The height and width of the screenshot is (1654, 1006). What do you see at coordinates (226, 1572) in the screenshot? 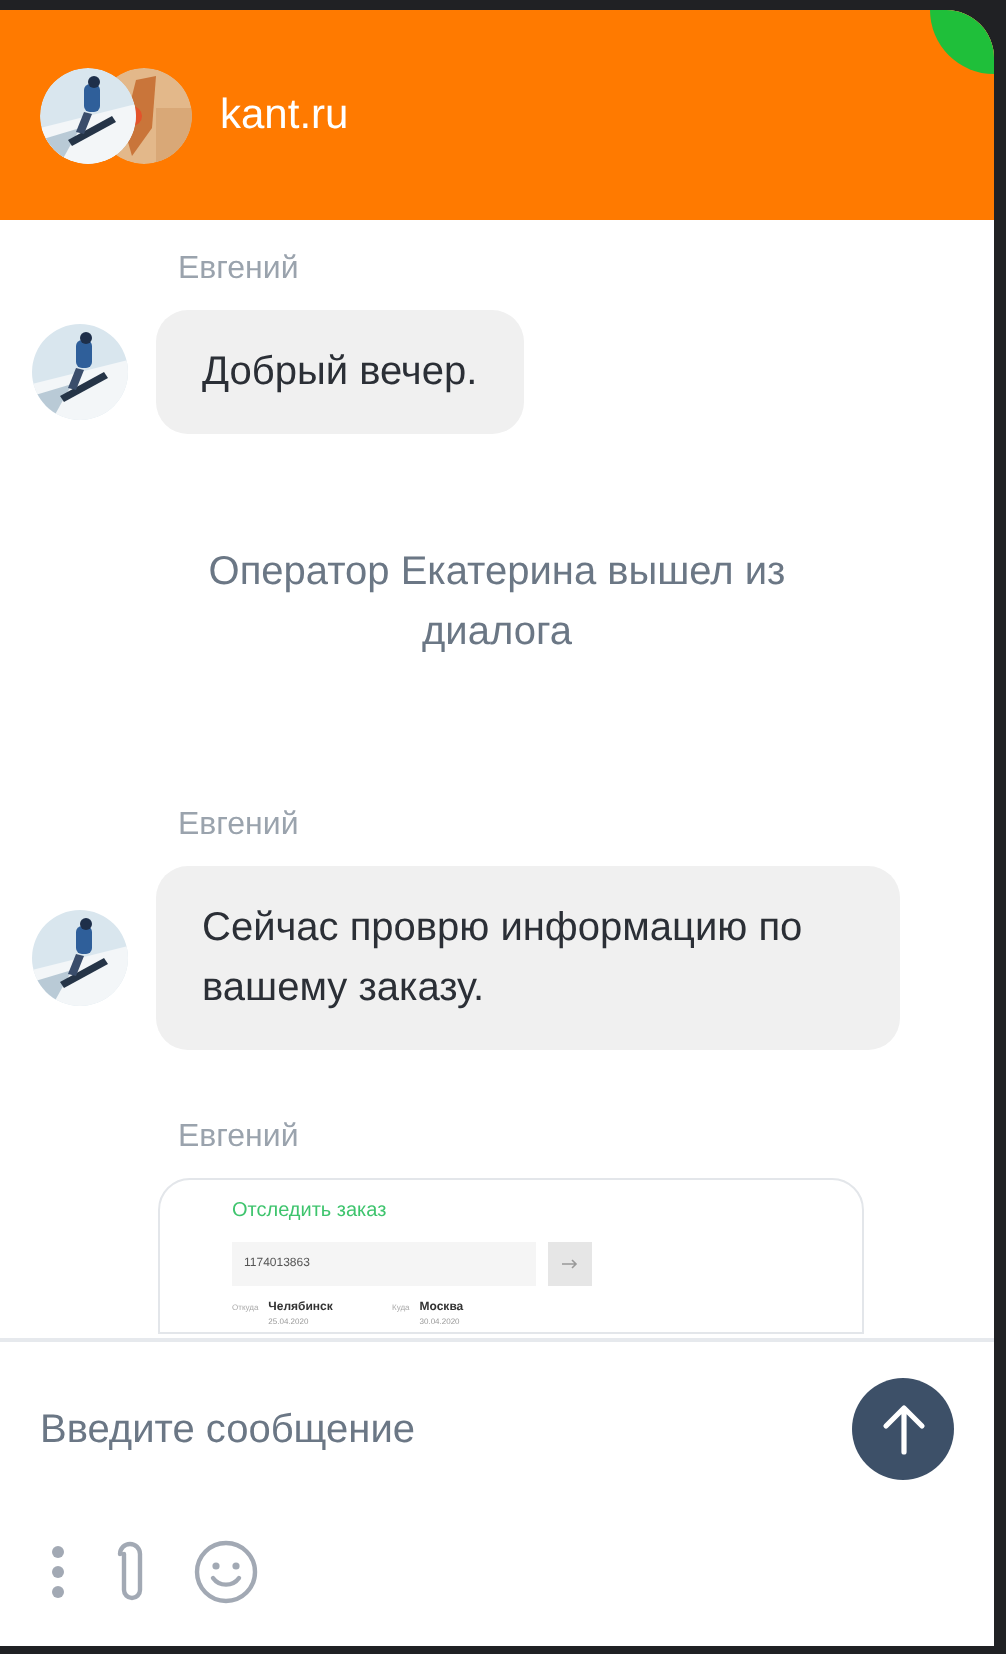
I see `smiley-icon` at bounding box center [226, 1572].